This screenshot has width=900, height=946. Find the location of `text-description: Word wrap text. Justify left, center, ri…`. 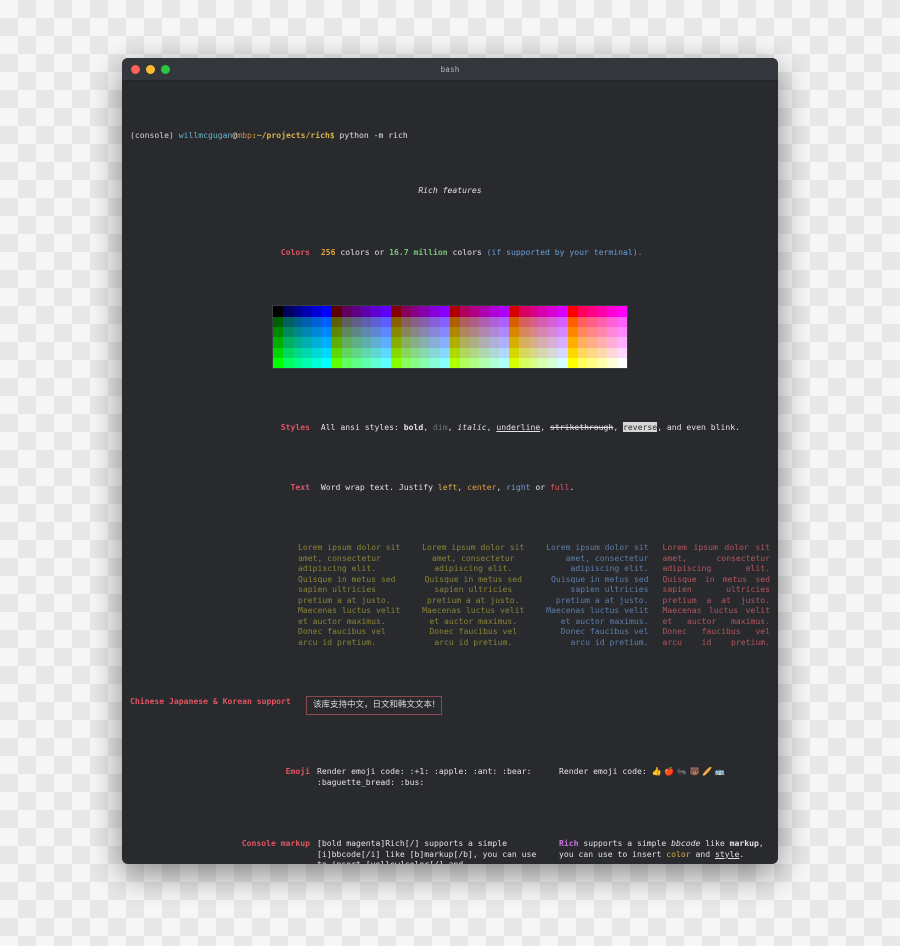

text-description: Word wrap text. Justify left, center, ri… is located at coordinates (445, 487).